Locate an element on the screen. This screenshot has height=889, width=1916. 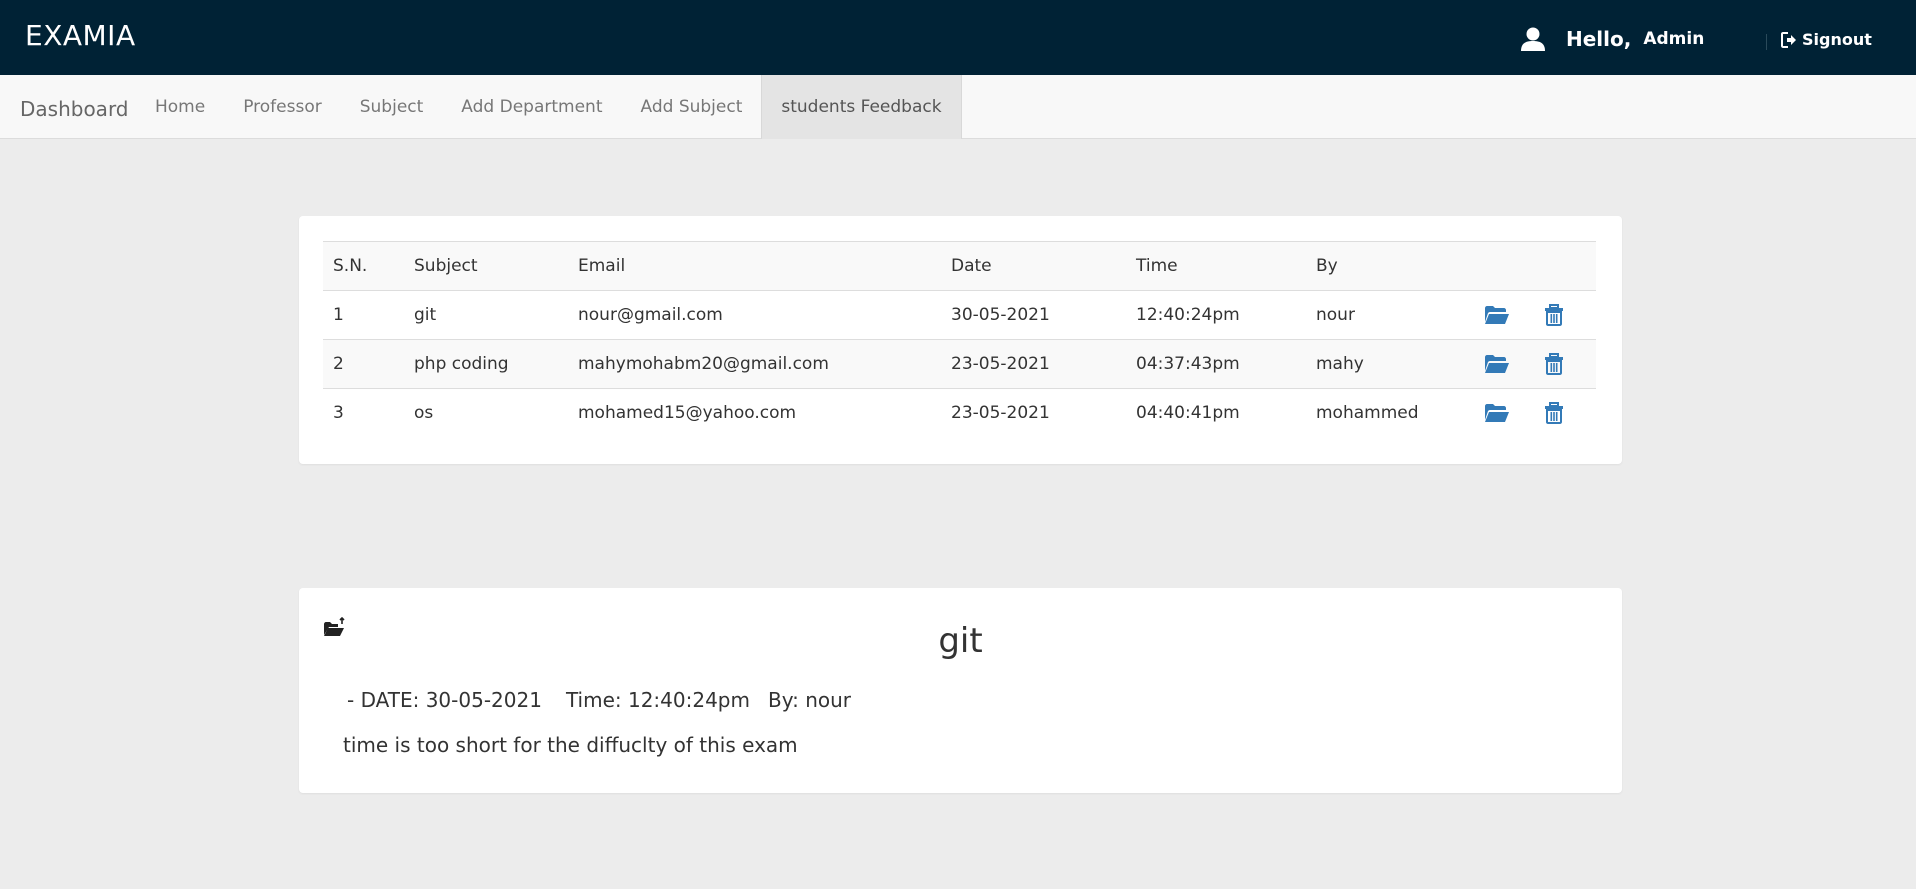
time-value: 12:40:24pm is located at coordinates (688, 700).